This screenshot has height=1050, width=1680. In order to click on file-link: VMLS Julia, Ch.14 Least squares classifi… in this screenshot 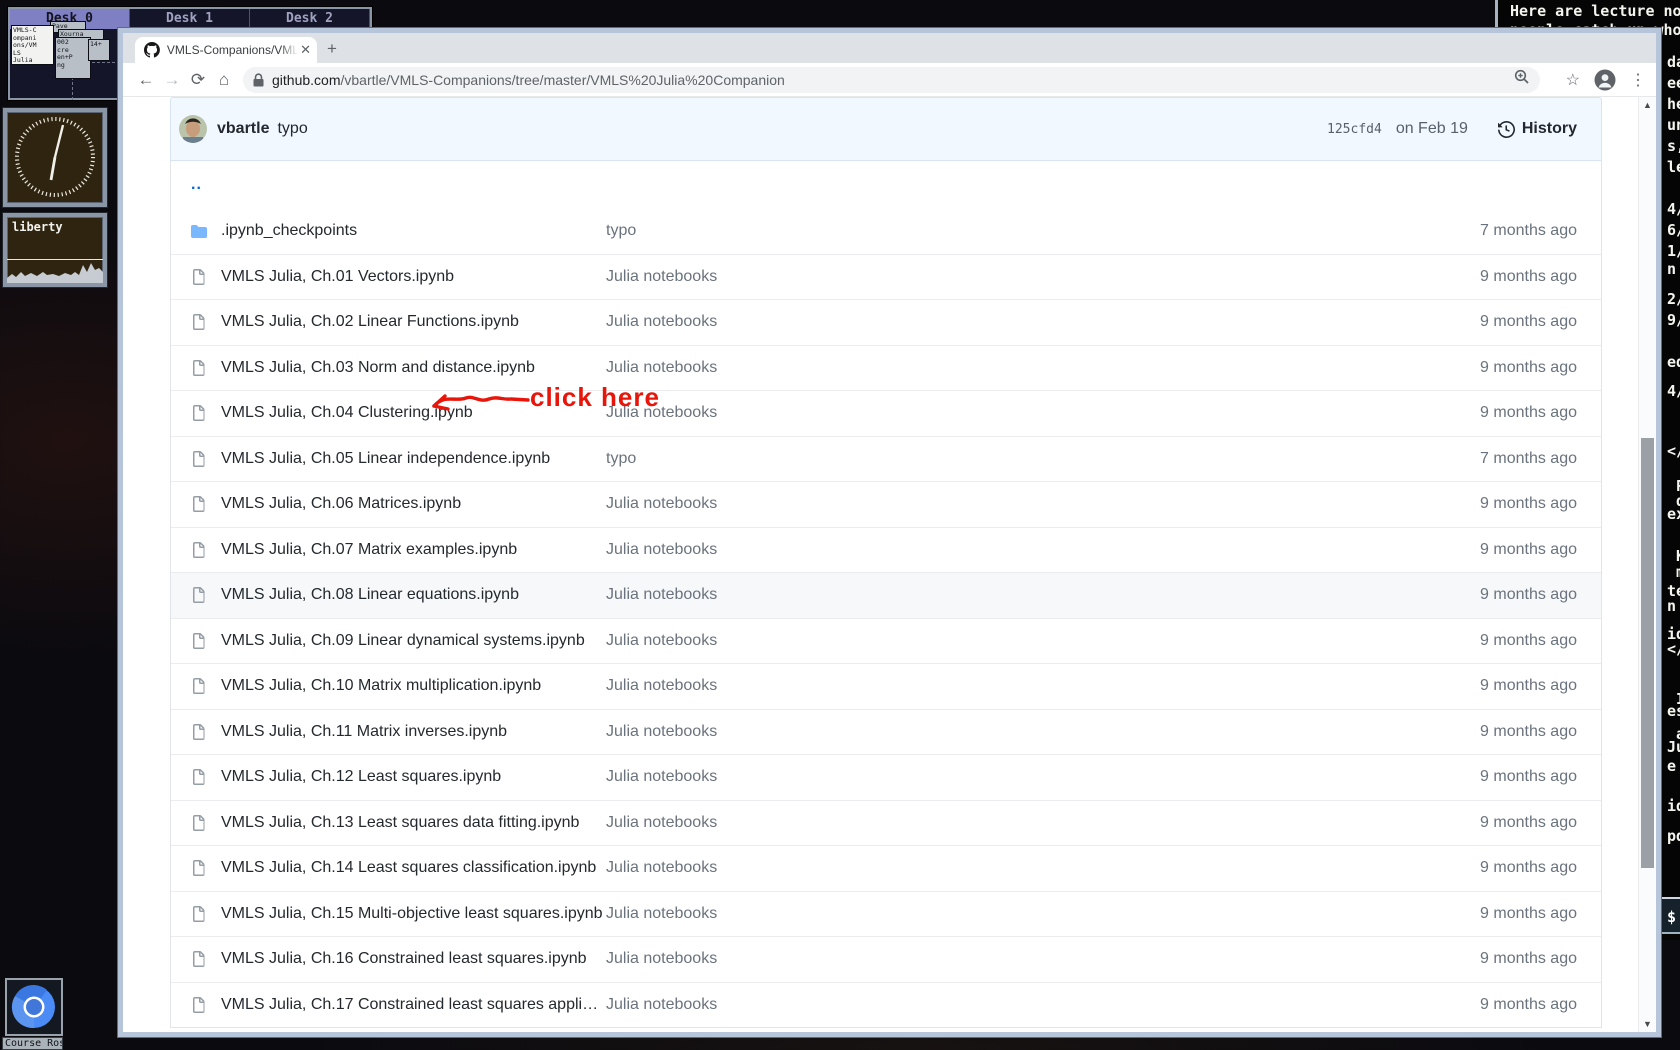, I will do `click(408, 868)`.